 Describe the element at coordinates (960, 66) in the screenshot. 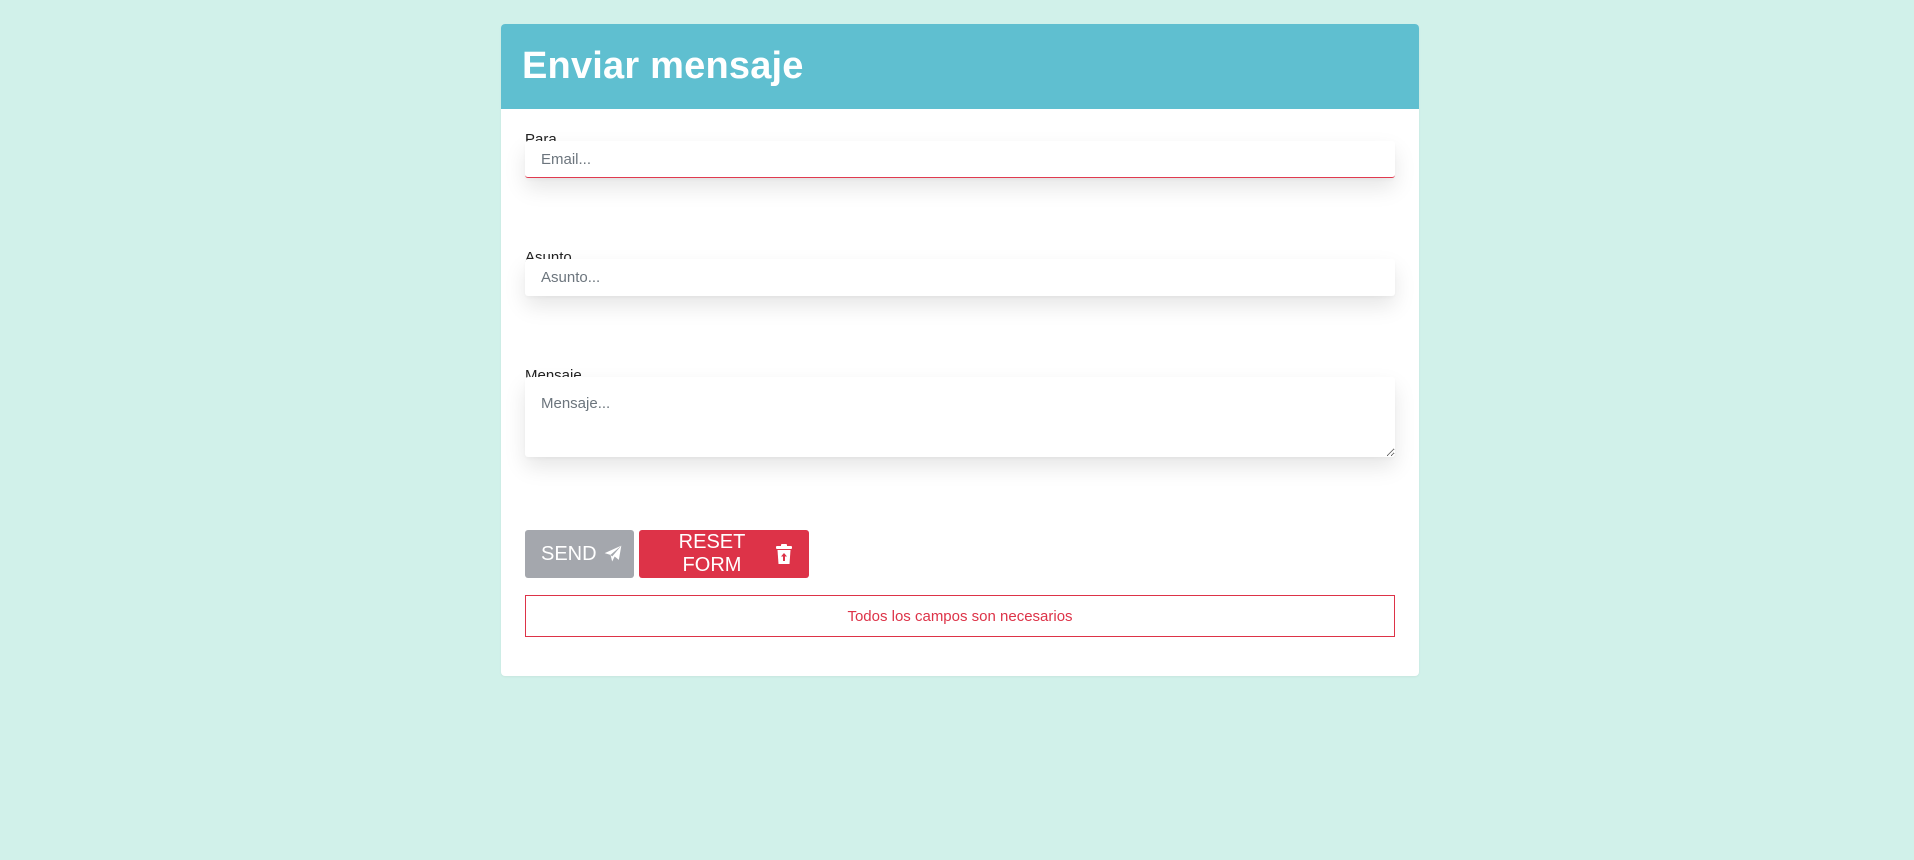

I see `card-header: Enviar mensaje` at that location.